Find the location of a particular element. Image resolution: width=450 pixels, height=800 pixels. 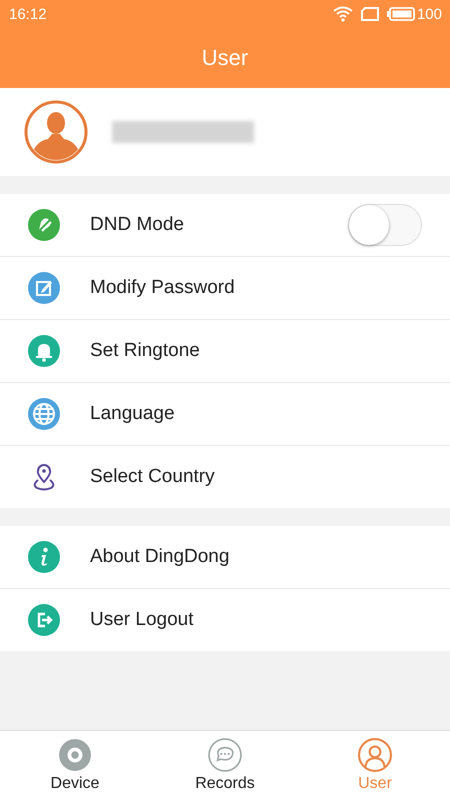

settings-row: Modify Password is located at coordinates (225, 288).